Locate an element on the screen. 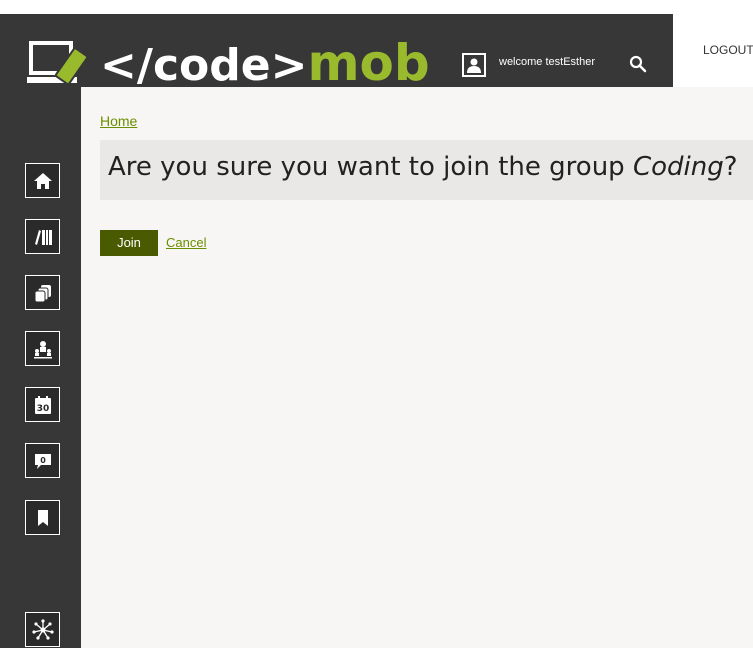  user-icon is located at coordinates (474, 65).